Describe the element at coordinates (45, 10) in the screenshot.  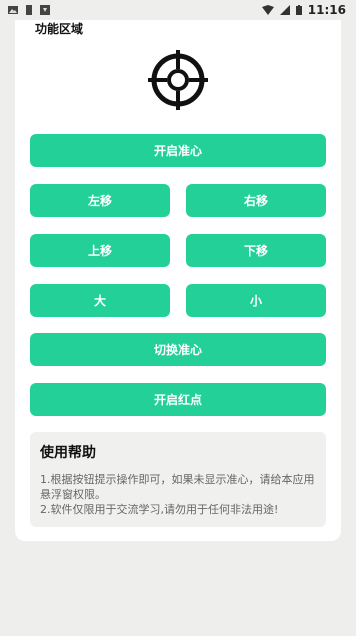
I see `download-notification-icon` at that location.